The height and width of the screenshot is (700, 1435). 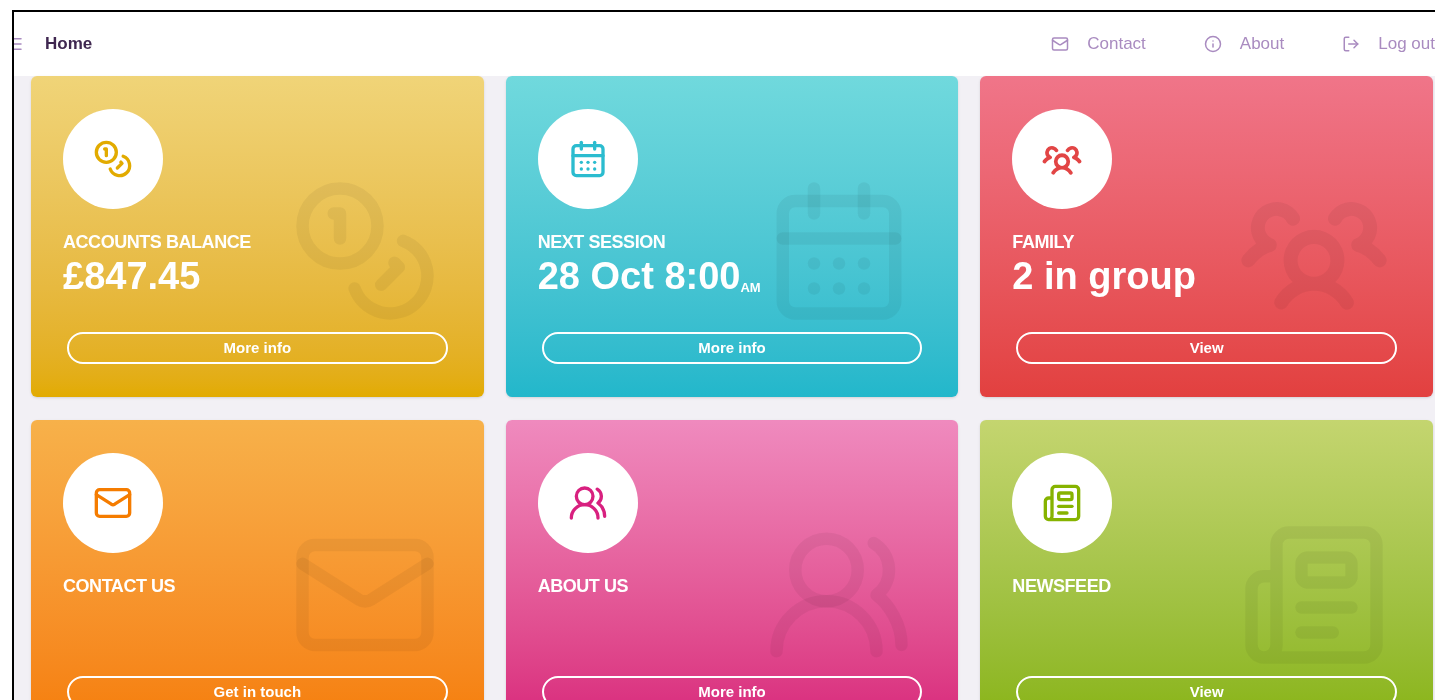 I want to click on people-icon, so click(x=587, y=503).